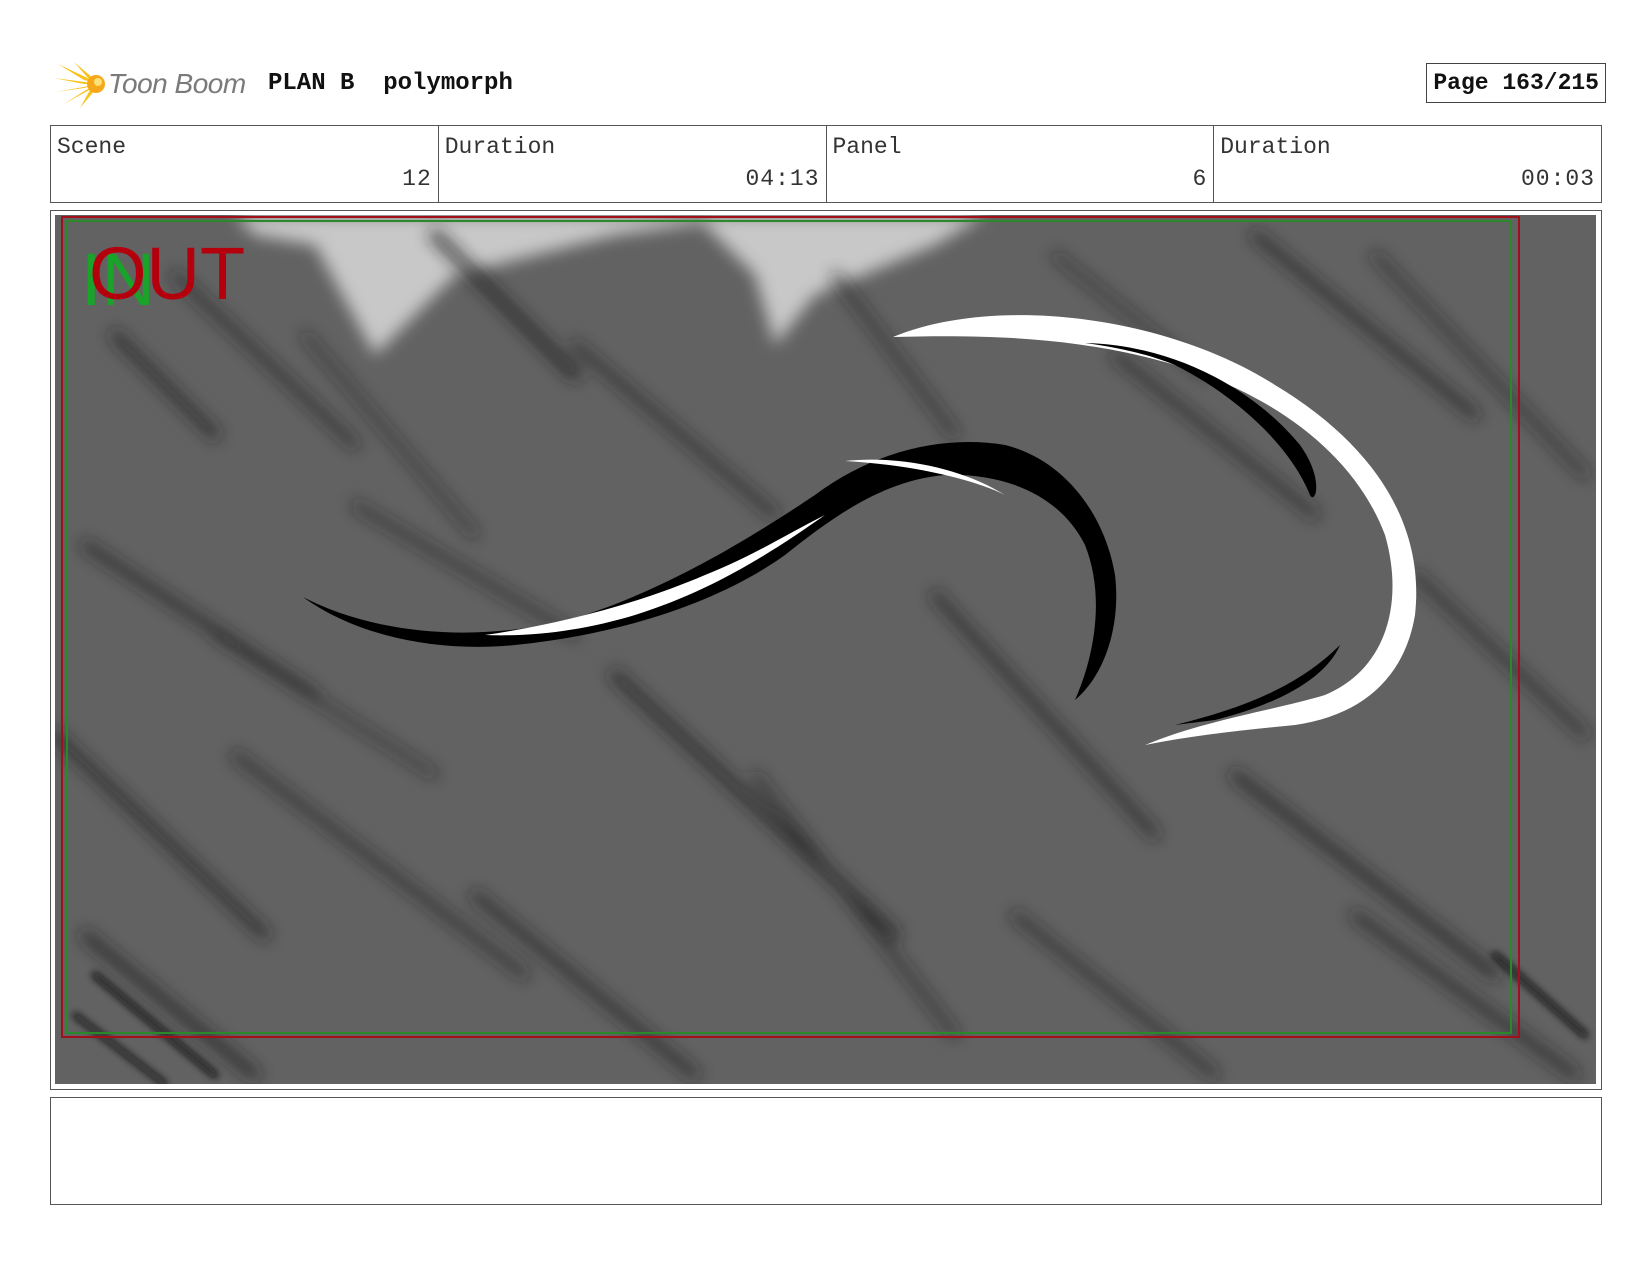 The image size is (1650, 1275). What do you see at coordinates (830, 84) in the screenshot?
I see `page-header: Toon Boom PLAN B polymorph Page 163/215` at bounding box center [830, 84].